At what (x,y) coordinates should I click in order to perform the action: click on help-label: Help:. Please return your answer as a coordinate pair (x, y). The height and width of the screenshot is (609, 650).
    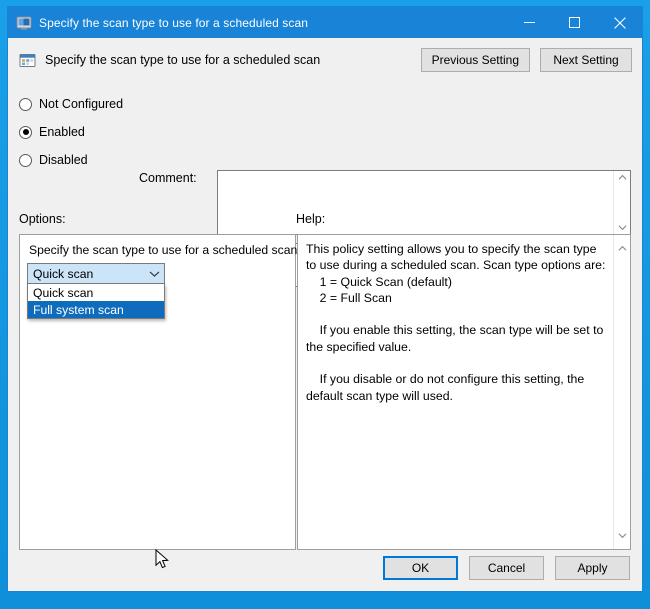
    Looking at the image, I should click on (311, 219).